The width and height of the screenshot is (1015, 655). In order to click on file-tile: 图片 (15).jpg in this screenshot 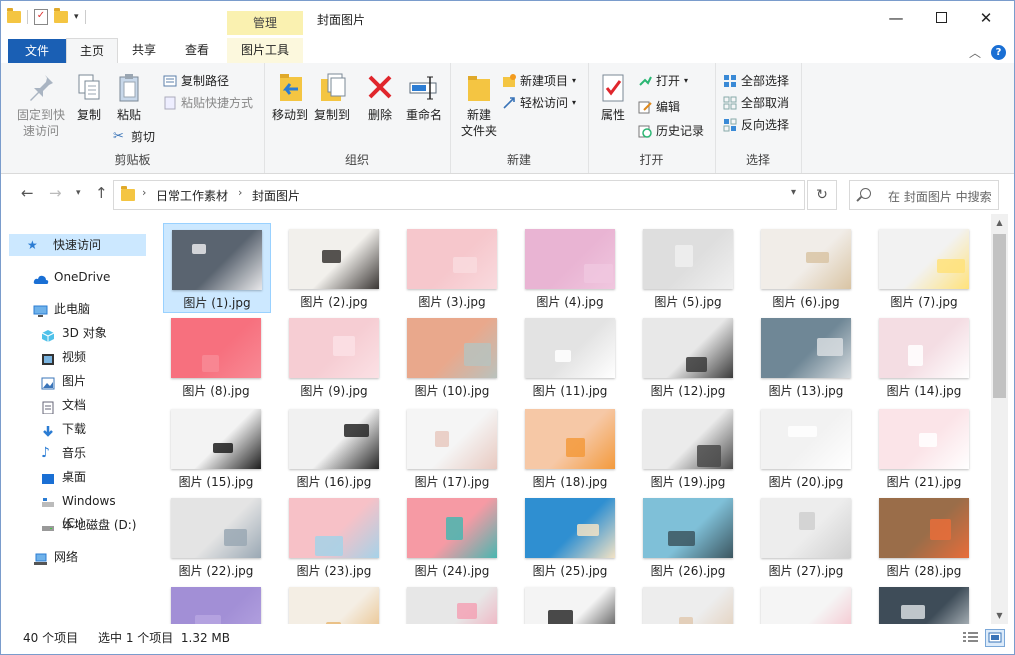, I will do `click(216, 447)`.